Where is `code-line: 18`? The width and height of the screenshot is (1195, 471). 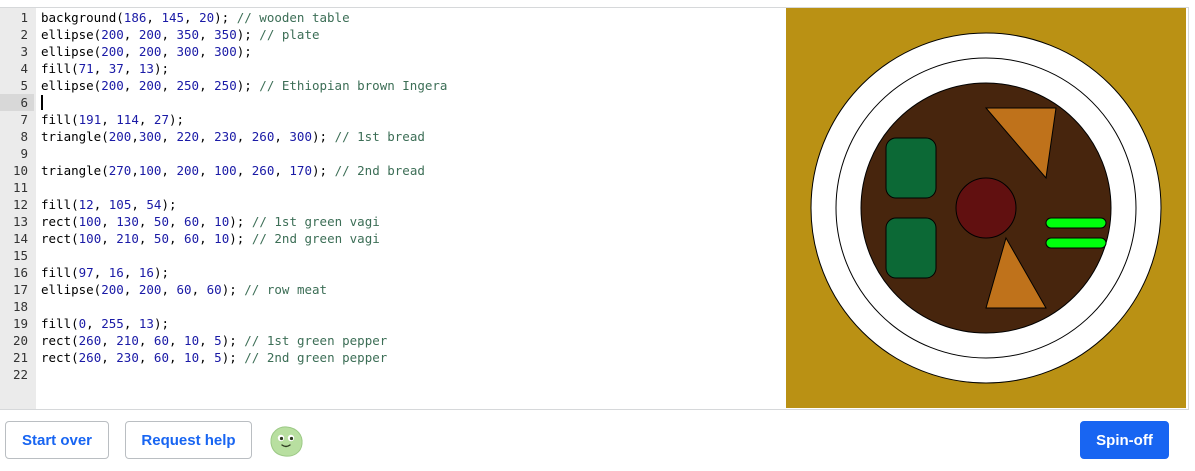 code-line: 18 is located at coordinates (392, 306).